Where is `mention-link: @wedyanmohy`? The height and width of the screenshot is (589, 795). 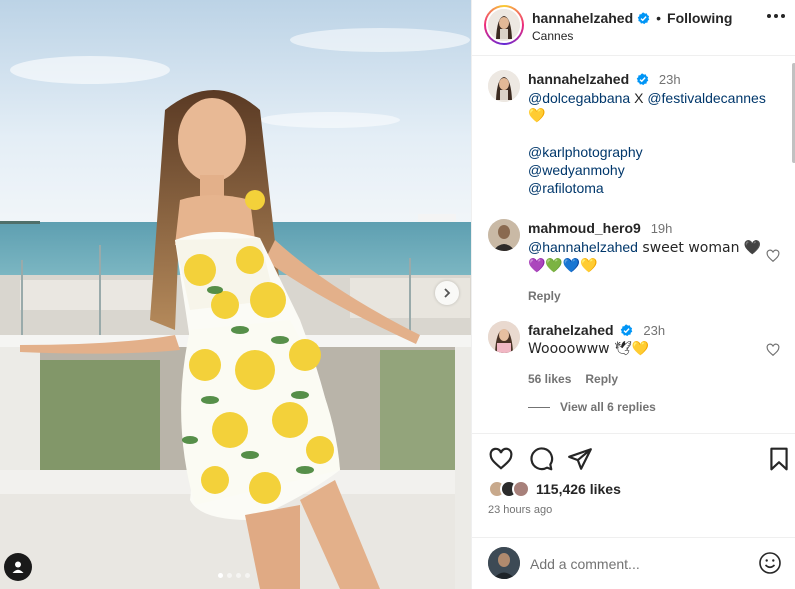
mention-link: @wedyanmohy is located at coordinates (576, 170).